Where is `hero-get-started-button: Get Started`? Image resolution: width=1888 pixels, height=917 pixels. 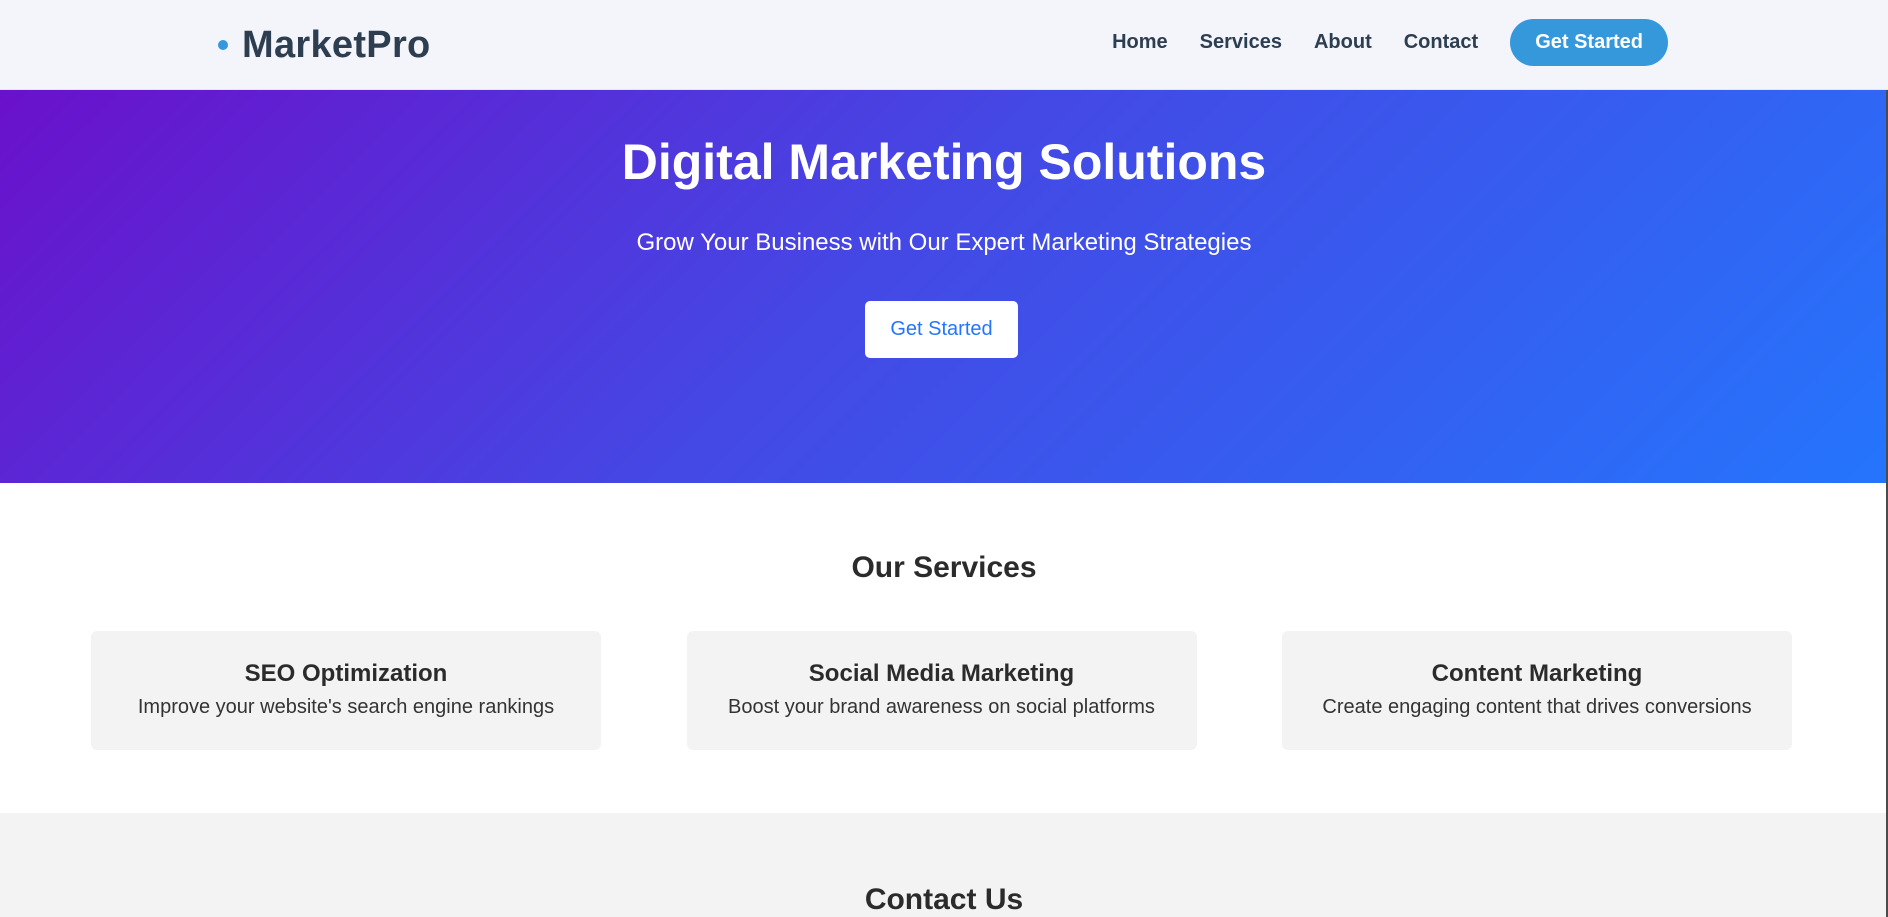
hero-get-started-button: Get Started is located at coordinates (941, 329).